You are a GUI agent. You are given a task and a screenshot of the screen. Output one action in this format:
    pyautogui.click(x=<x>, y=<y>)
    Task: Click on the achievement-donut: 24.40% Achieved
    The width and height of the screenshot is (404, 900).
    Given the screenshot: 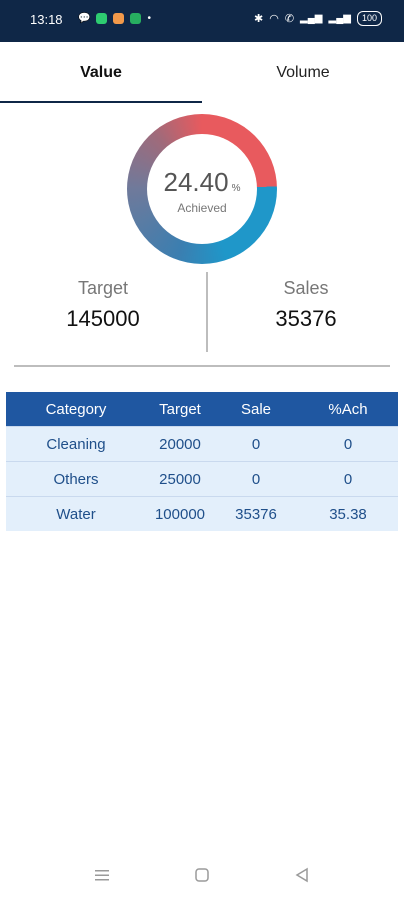 What is the action you would take?
    pyautogui.click(x=202, y=189)
    